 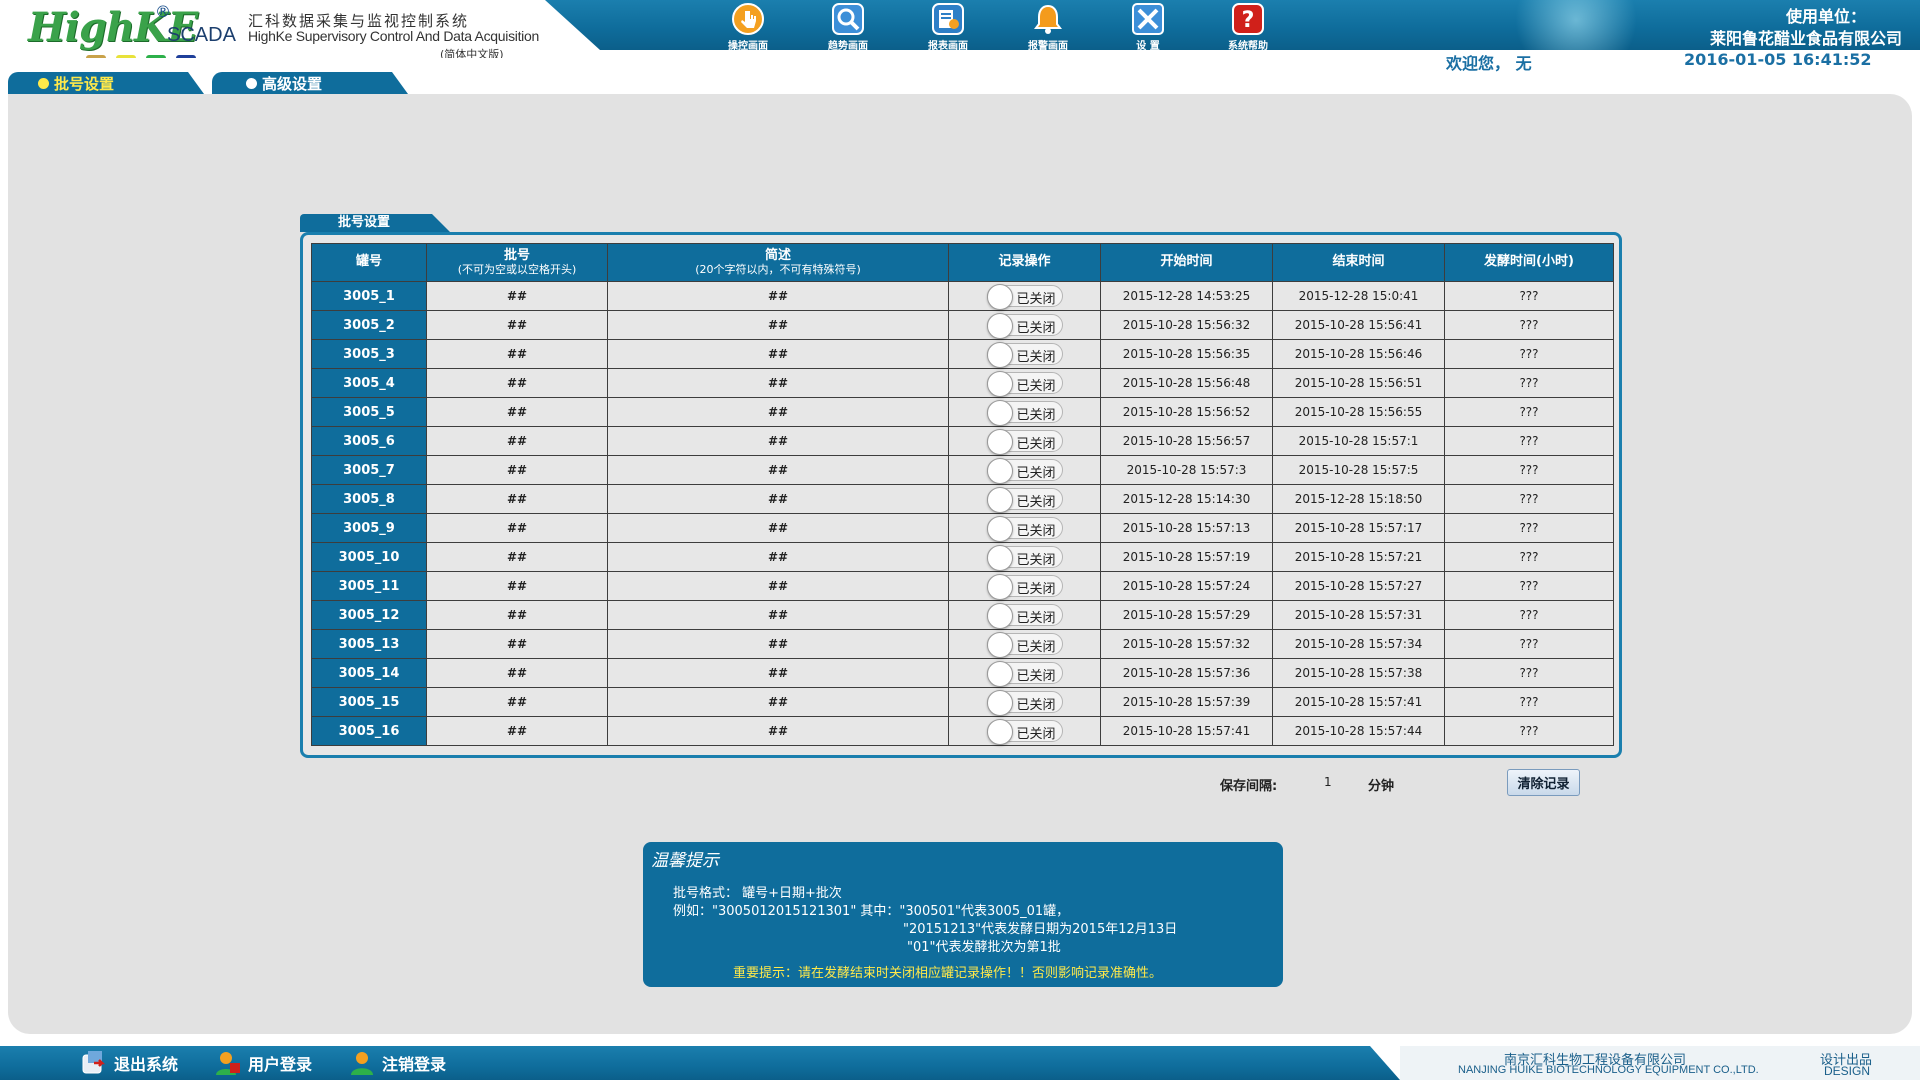 What do you see at coordinates (369, 412) in the screenshot?
I see `tank-cell: 3005_5` at bounding box center [369, 412].